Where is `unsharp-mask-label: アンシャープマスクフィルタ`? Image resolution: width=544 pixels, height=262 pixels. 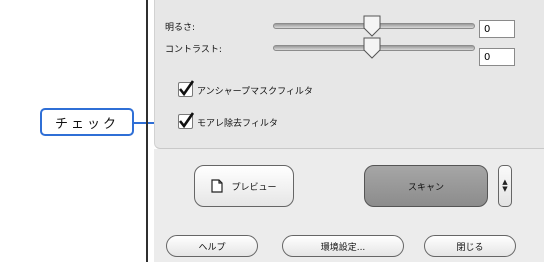
unsharp-mask-label: アンシャープマスクフィルタ is located at coordinates (255, 92).